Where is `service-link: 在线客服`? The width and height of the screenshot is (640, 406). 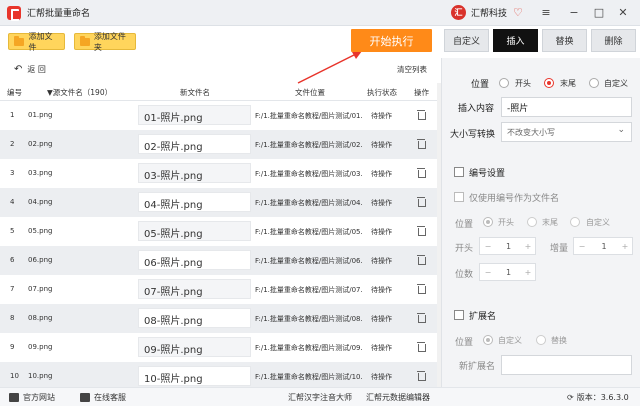
service-link: 在线客服 is located at coordinates (103, 397).